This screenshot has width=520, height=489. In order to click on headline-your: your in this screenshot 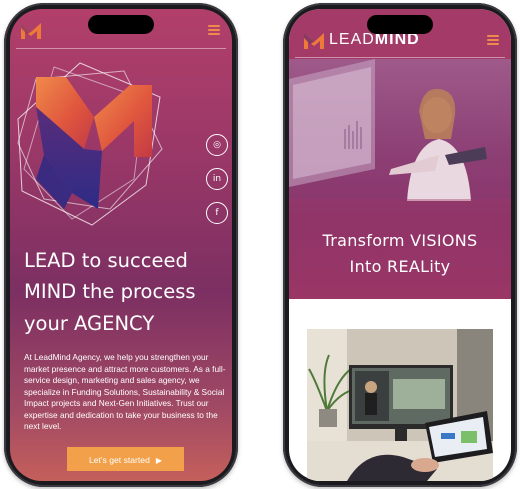, I will do `click(49, 323)`.